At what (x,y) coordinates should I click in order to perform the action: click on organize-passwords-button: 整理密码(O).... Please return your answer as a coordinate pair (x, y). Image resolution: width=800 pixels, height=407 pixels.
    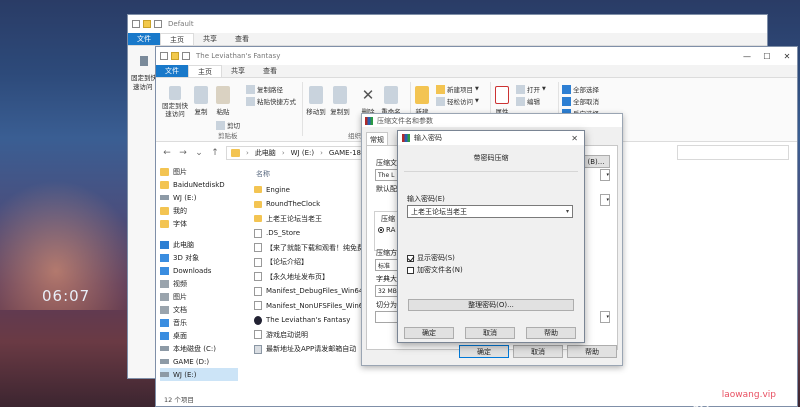
    Looking at the image, I should click on (491, 305).